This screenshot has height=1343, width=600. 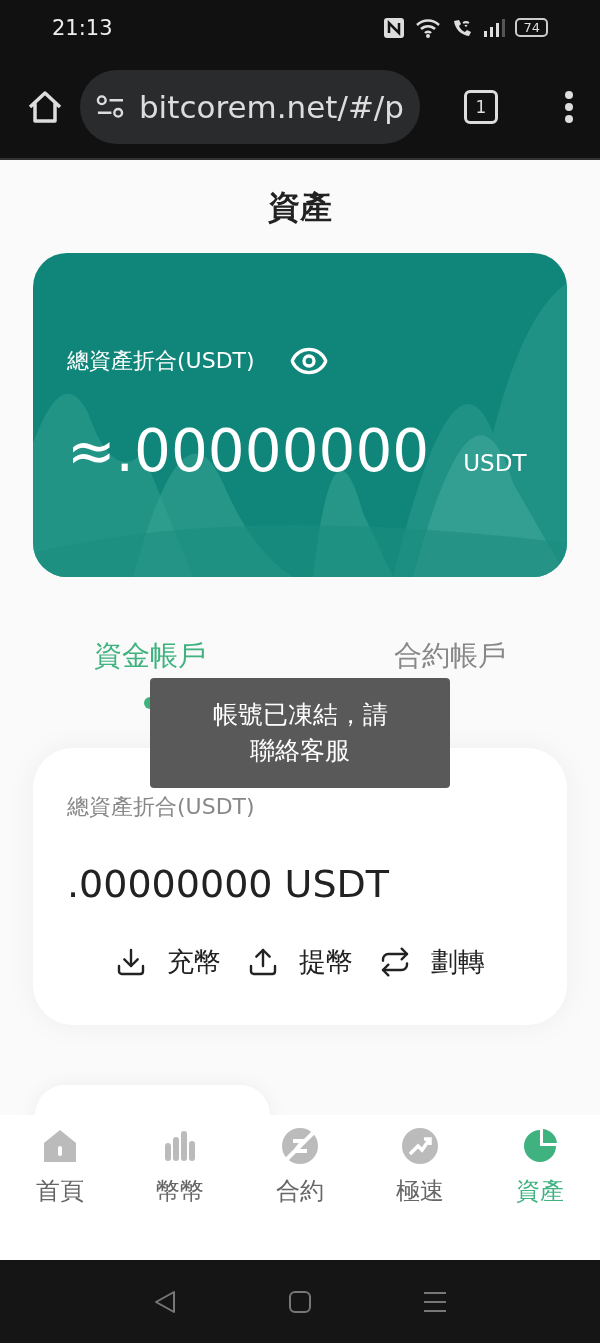 What do you see at coordinates (60, 1172) in the screenshot?
I see `nav-tab: 首頁` at bounding box center [60, 1172].